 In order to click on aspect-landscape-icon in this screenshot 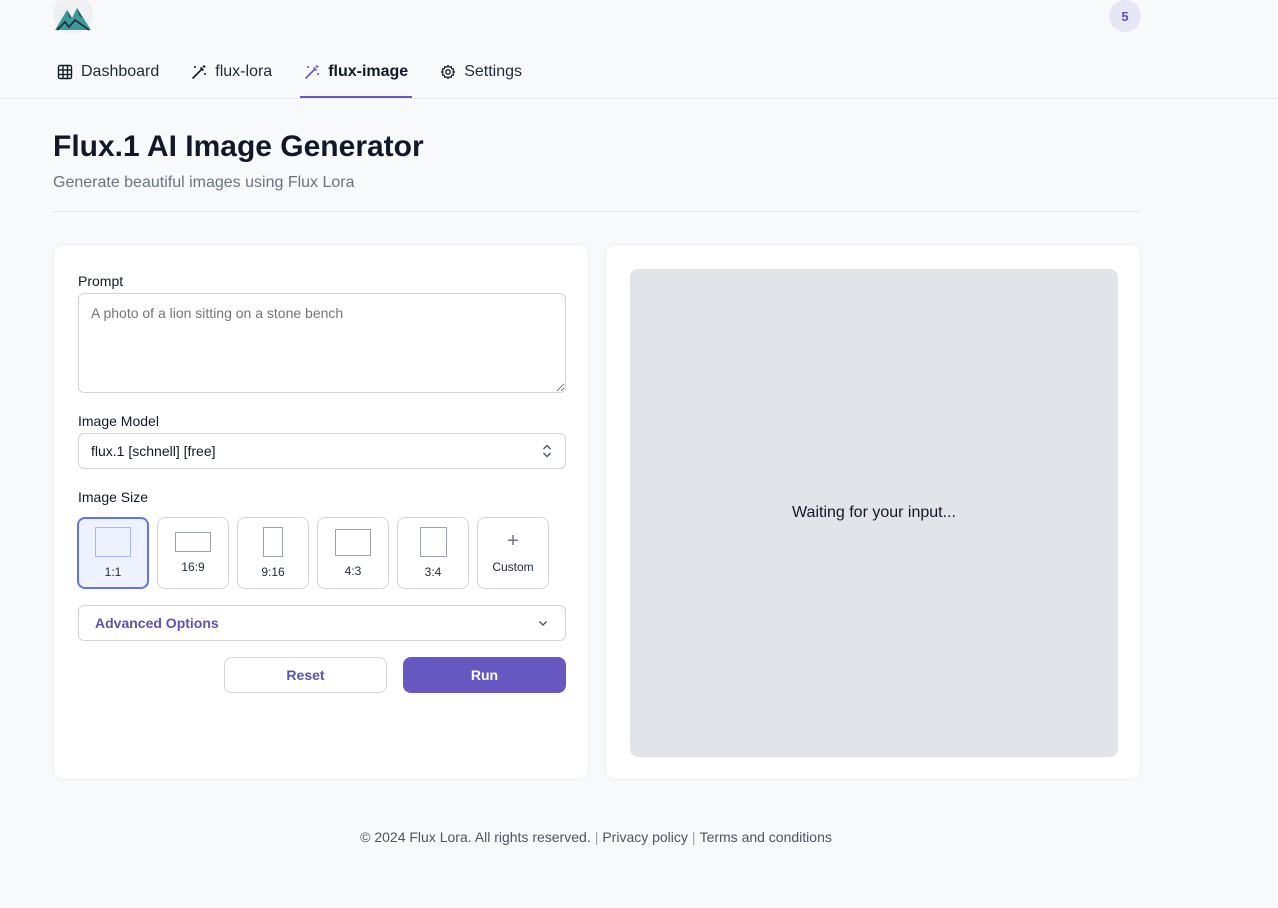, I will do `click(353, 542)`.